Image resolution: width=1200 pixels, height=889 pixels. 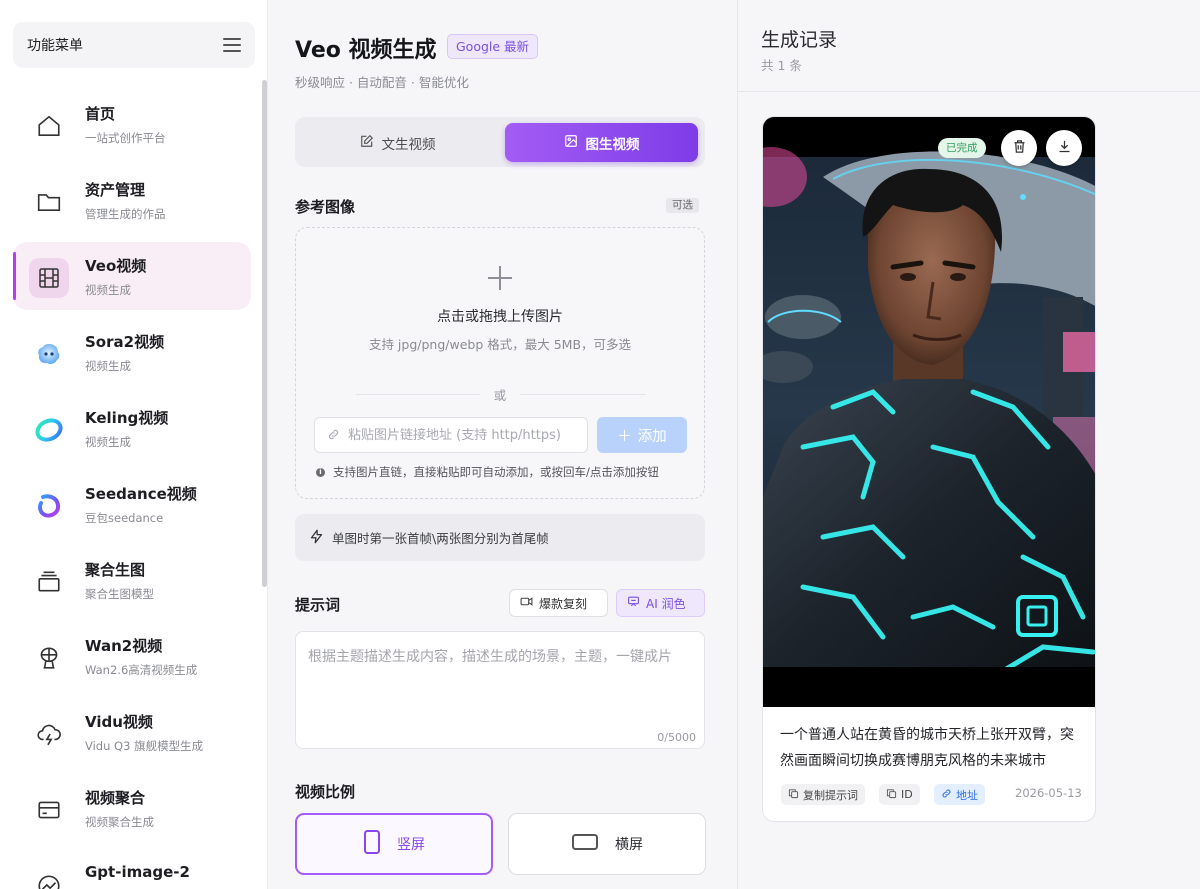 What do you see at coordinates (116, 266) in the screenshot?
I see `sidebar-item-title: Veo视频` at bounding box center [116, 266].